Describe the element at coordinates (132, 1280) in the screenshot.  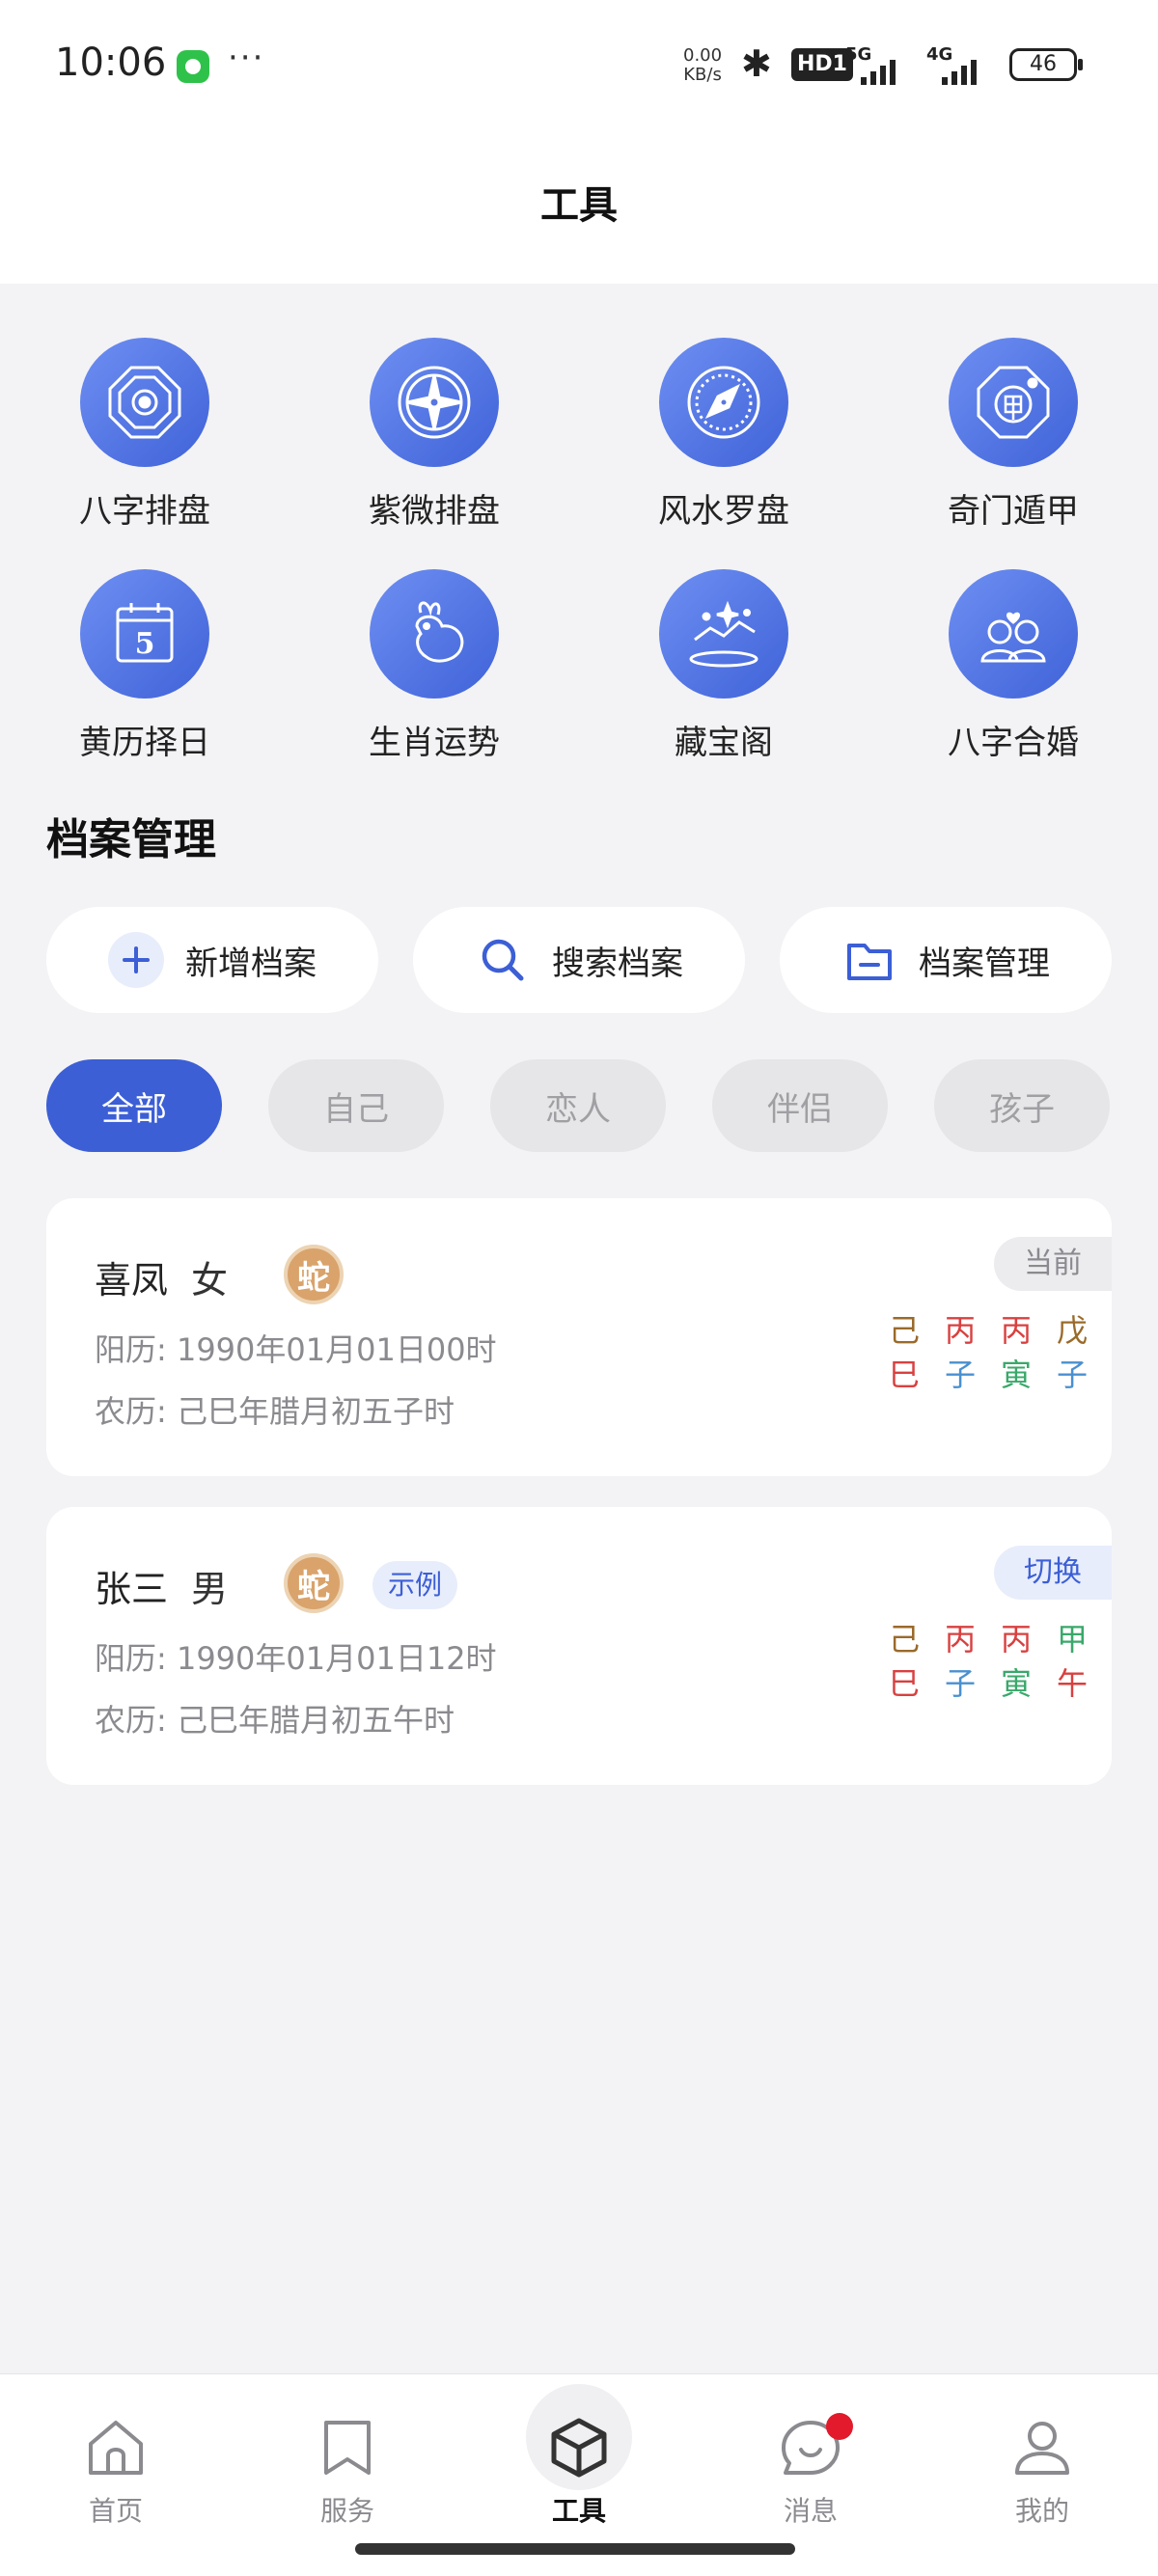
I see `profile-name: 喜凤` at that location.